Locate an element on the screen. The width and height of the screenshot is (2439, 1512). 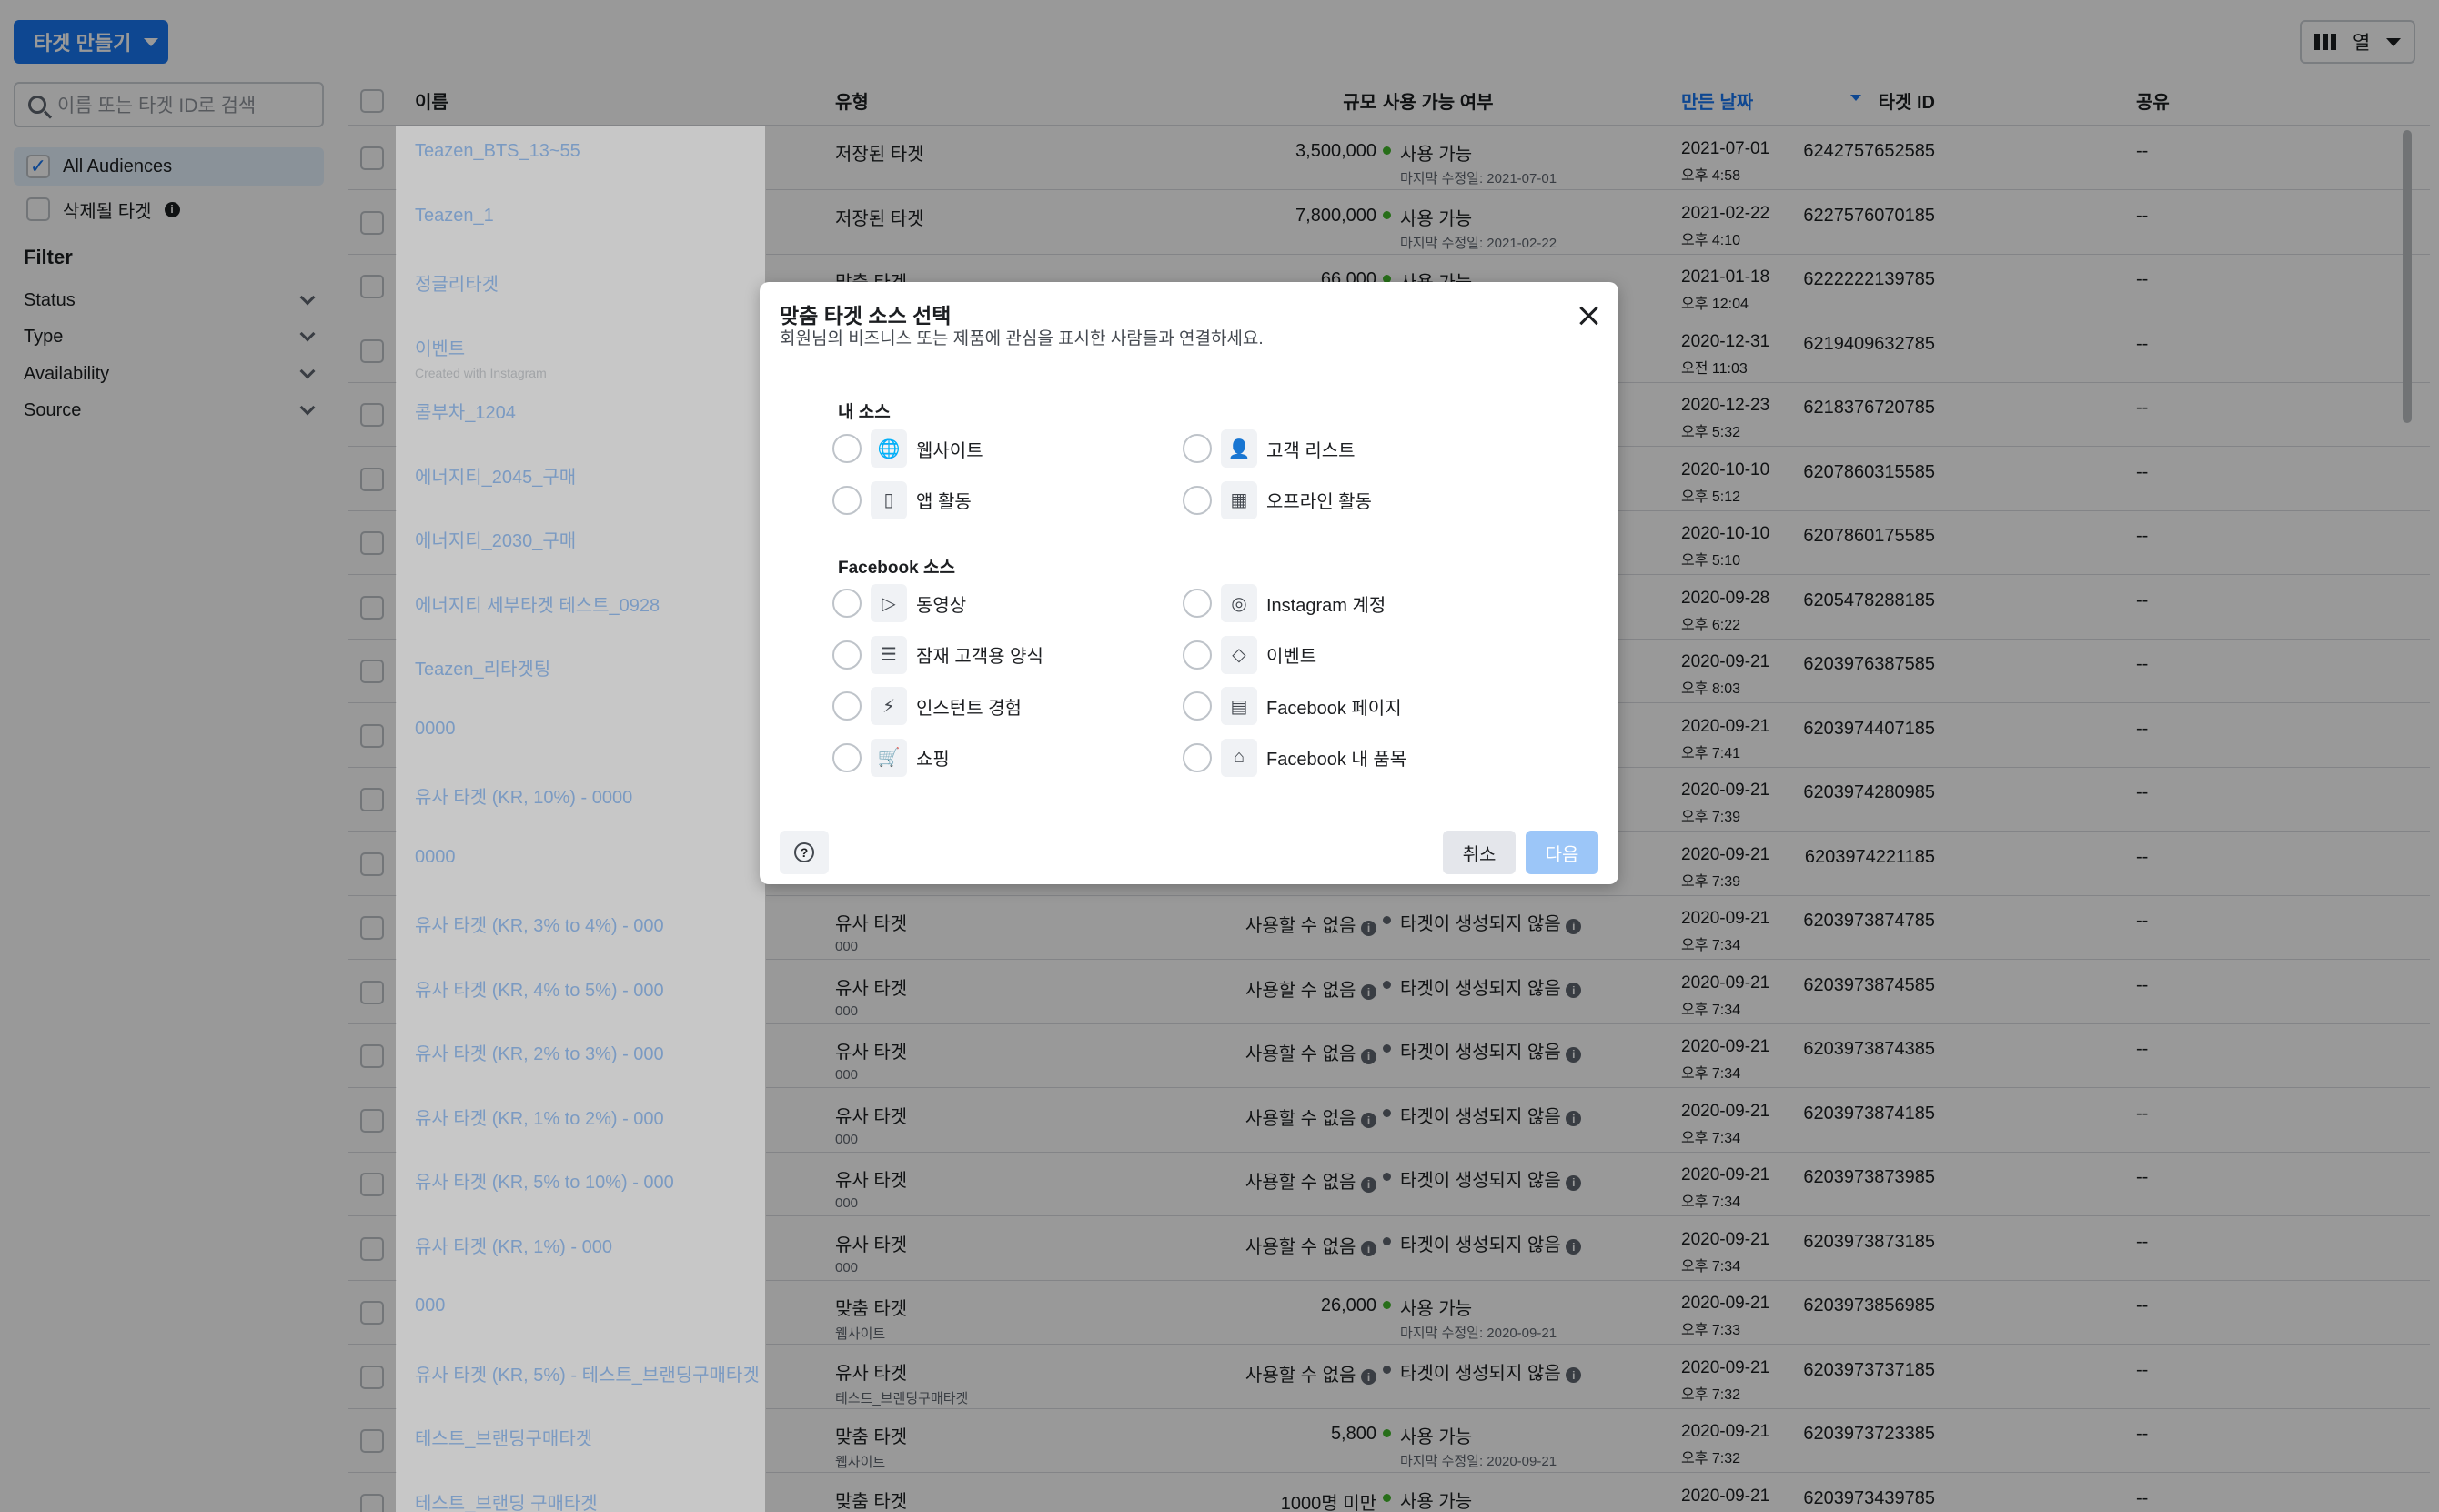
source-option-label: 이벤트 is located at coordinates (1291, 657).